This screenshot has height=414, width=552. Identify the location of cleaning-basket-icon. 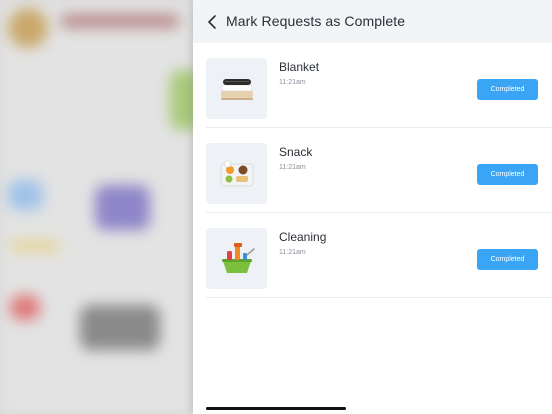
(238, 257).